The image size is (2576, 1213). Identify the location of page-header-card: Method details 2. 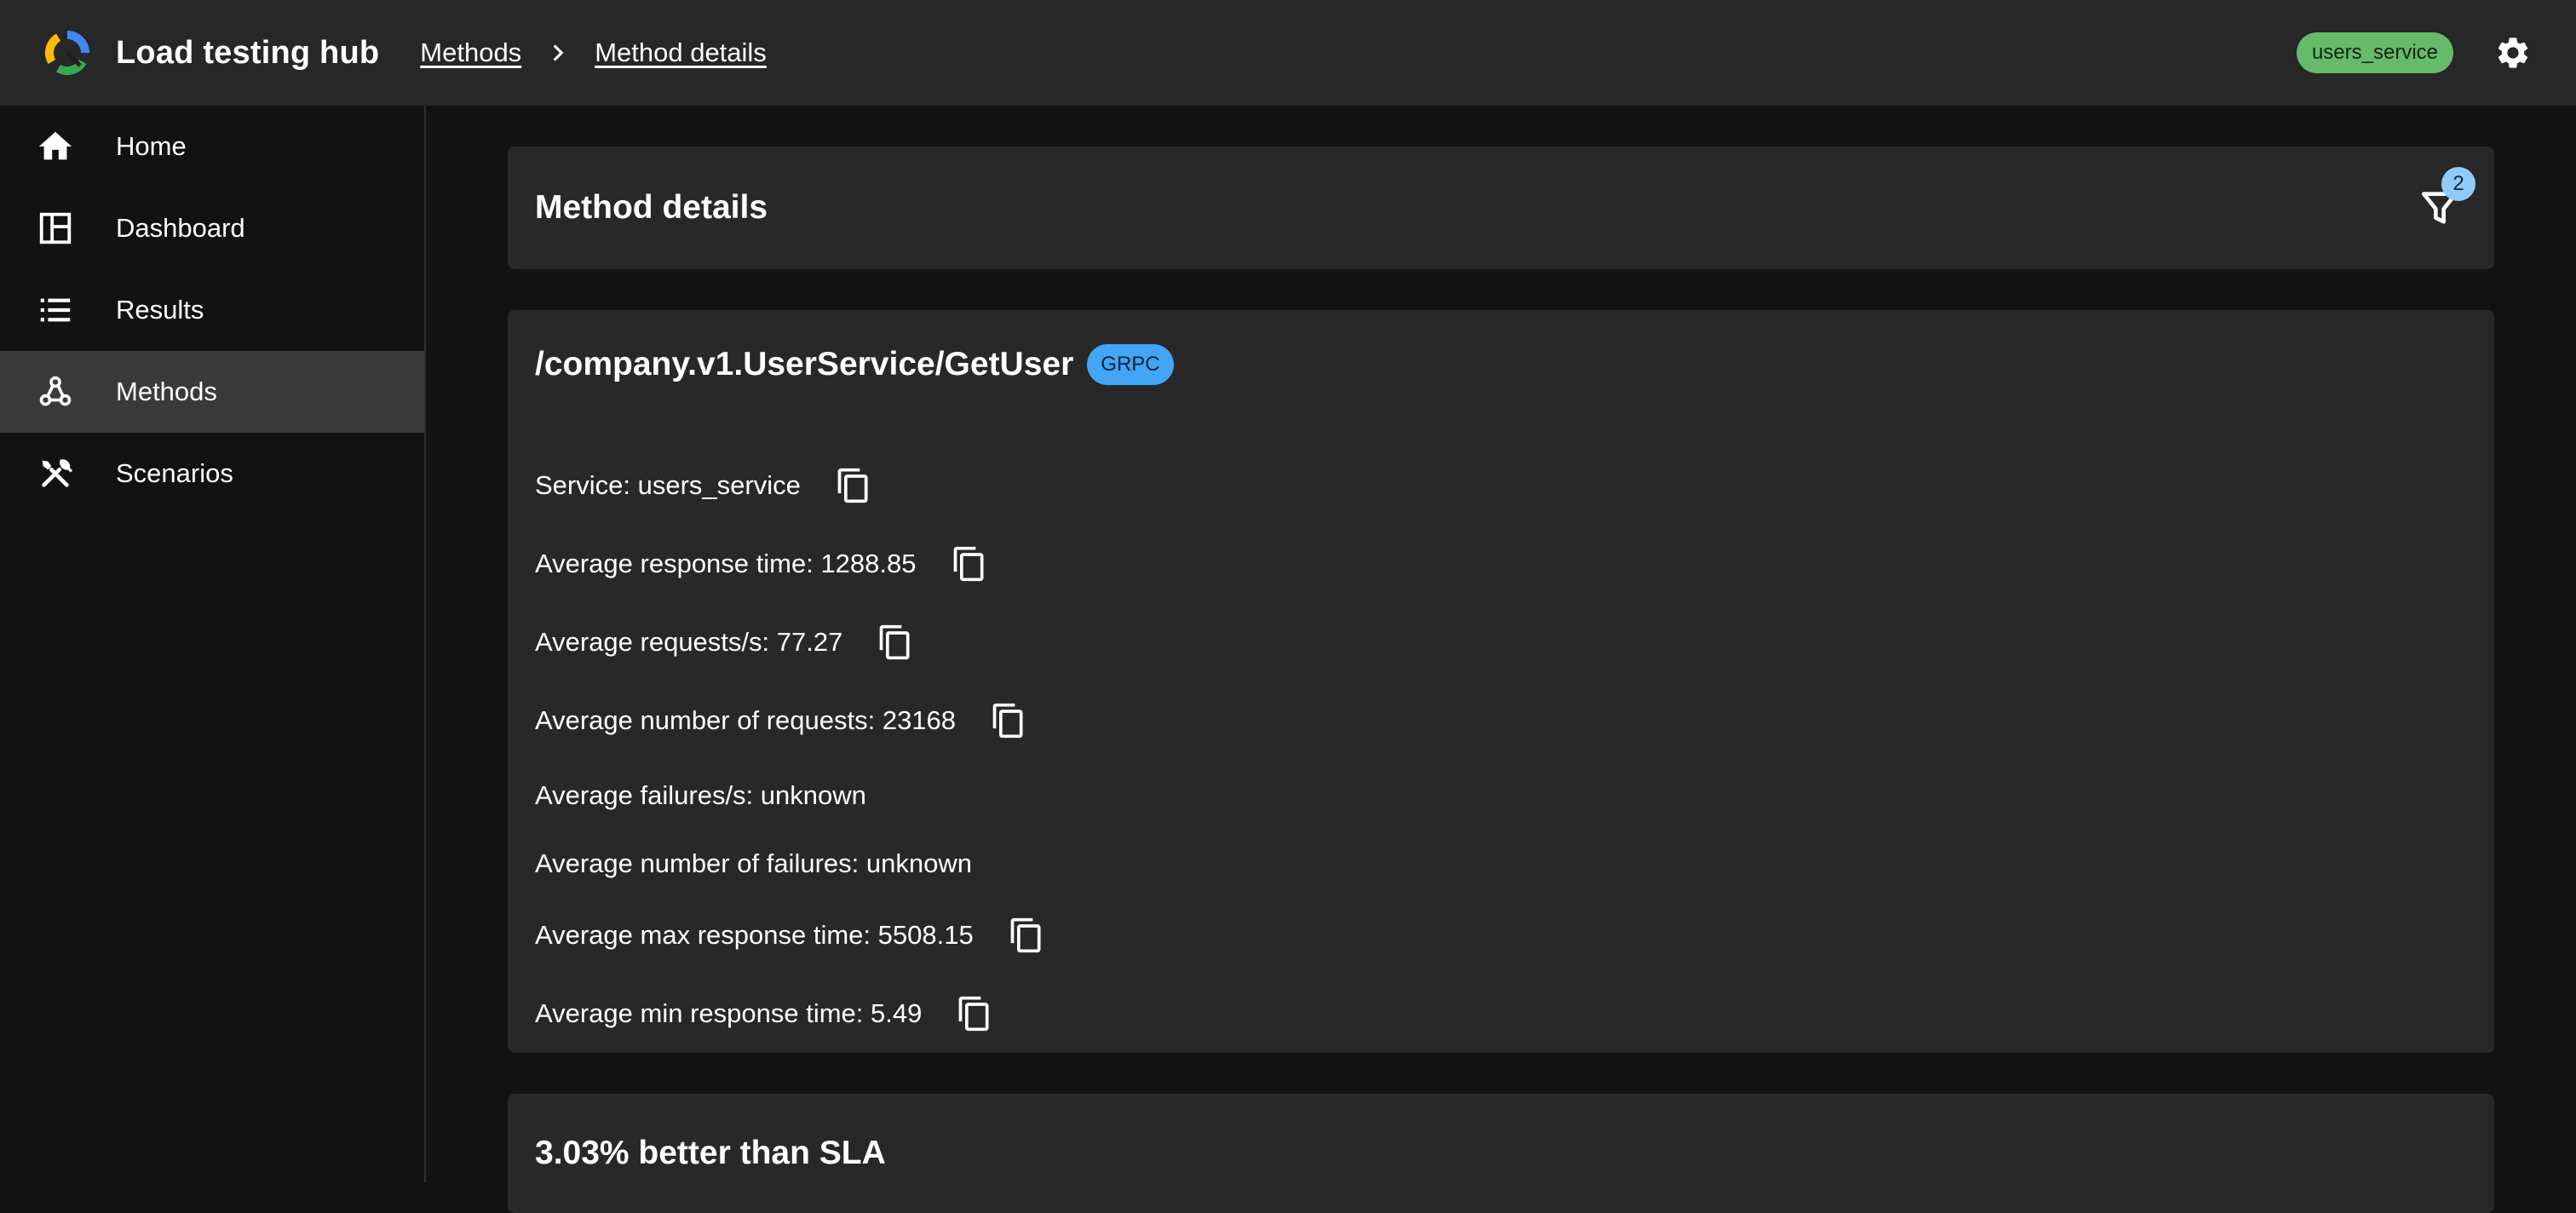
(1501, 208).